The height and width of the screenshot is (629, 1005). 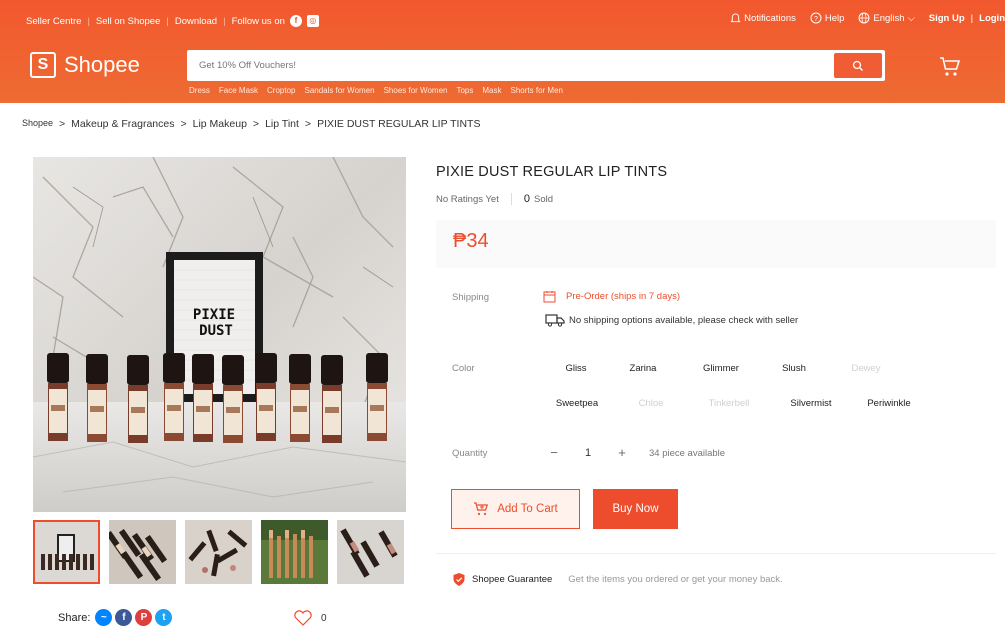 I want to click on color-option-silvermist: Silvermist, so click(x=811, y=404).